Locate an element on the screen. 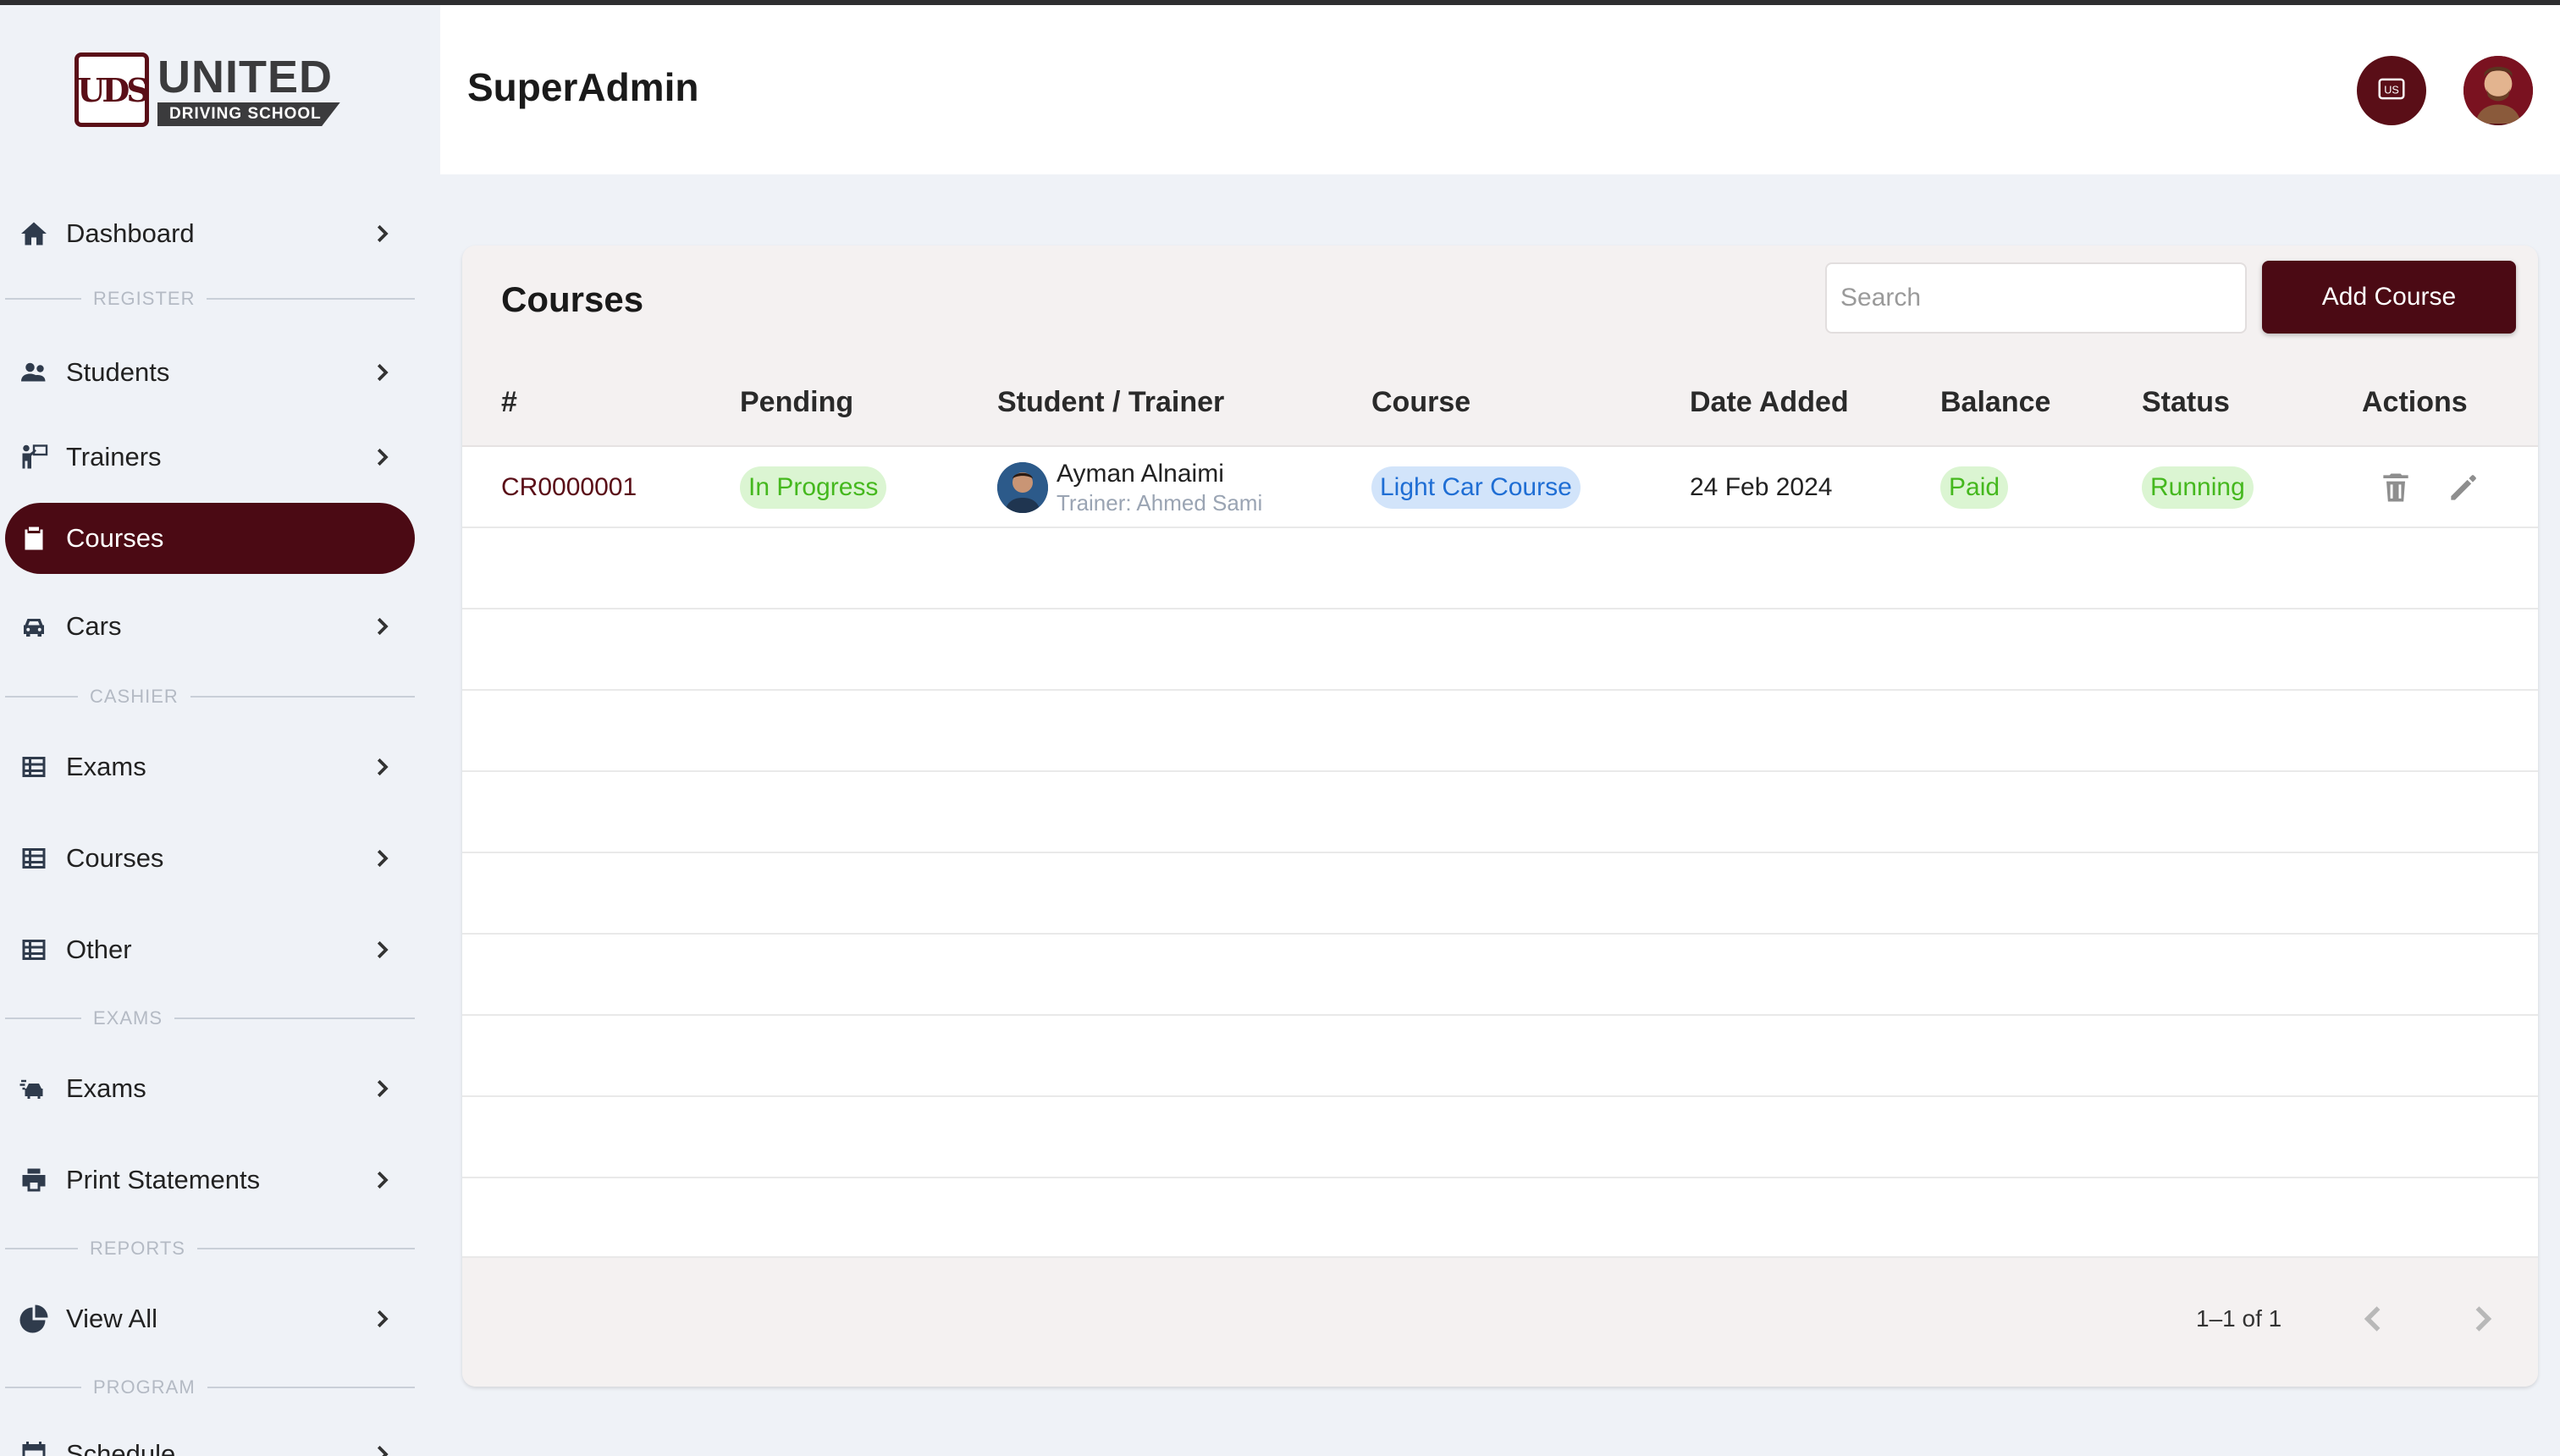 This screenshot has width=2560, height=1456. column-header-pending: Pending is located at coordinates (796, 402).